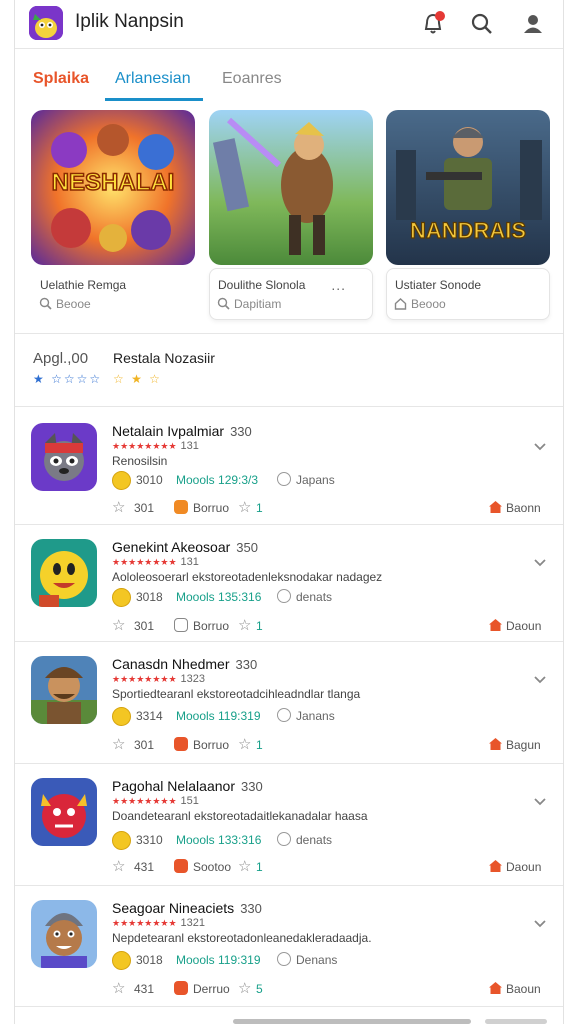 This screenshot has width=576, height=1024. What do you see at coordinates (113, 187) in the screenshot?
I see `featured-image: NESHALAI` at bounding box center [113, 187].